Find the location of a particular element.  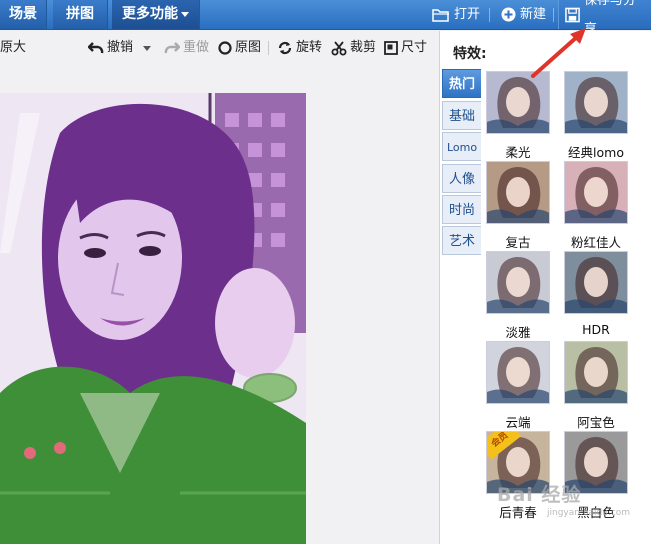

tab-portrait: 人像 is located at coordinates (461, 178).